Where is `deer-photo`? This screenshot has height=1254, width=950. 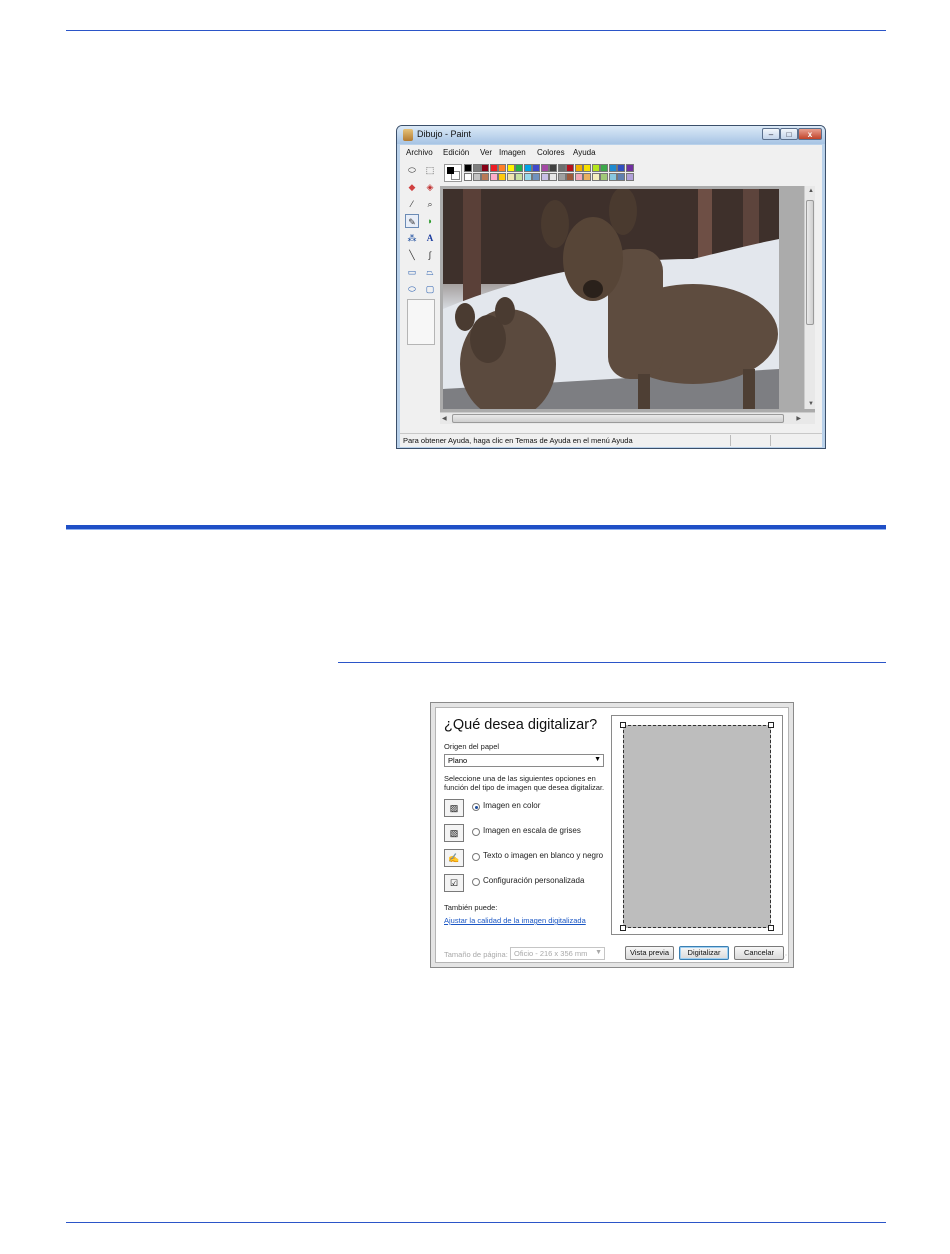
deer-photo is located at coordinates (611, 299).